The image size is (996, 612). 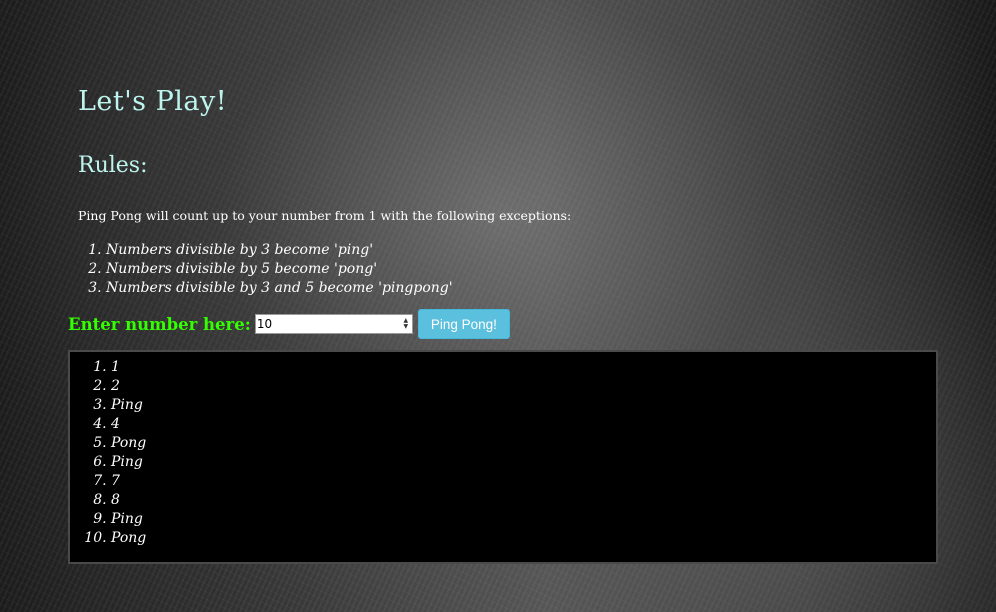 I want to click on number-form: Enter number here: ▲ ▼ Ping Pong!, so click(x=289, y=324).